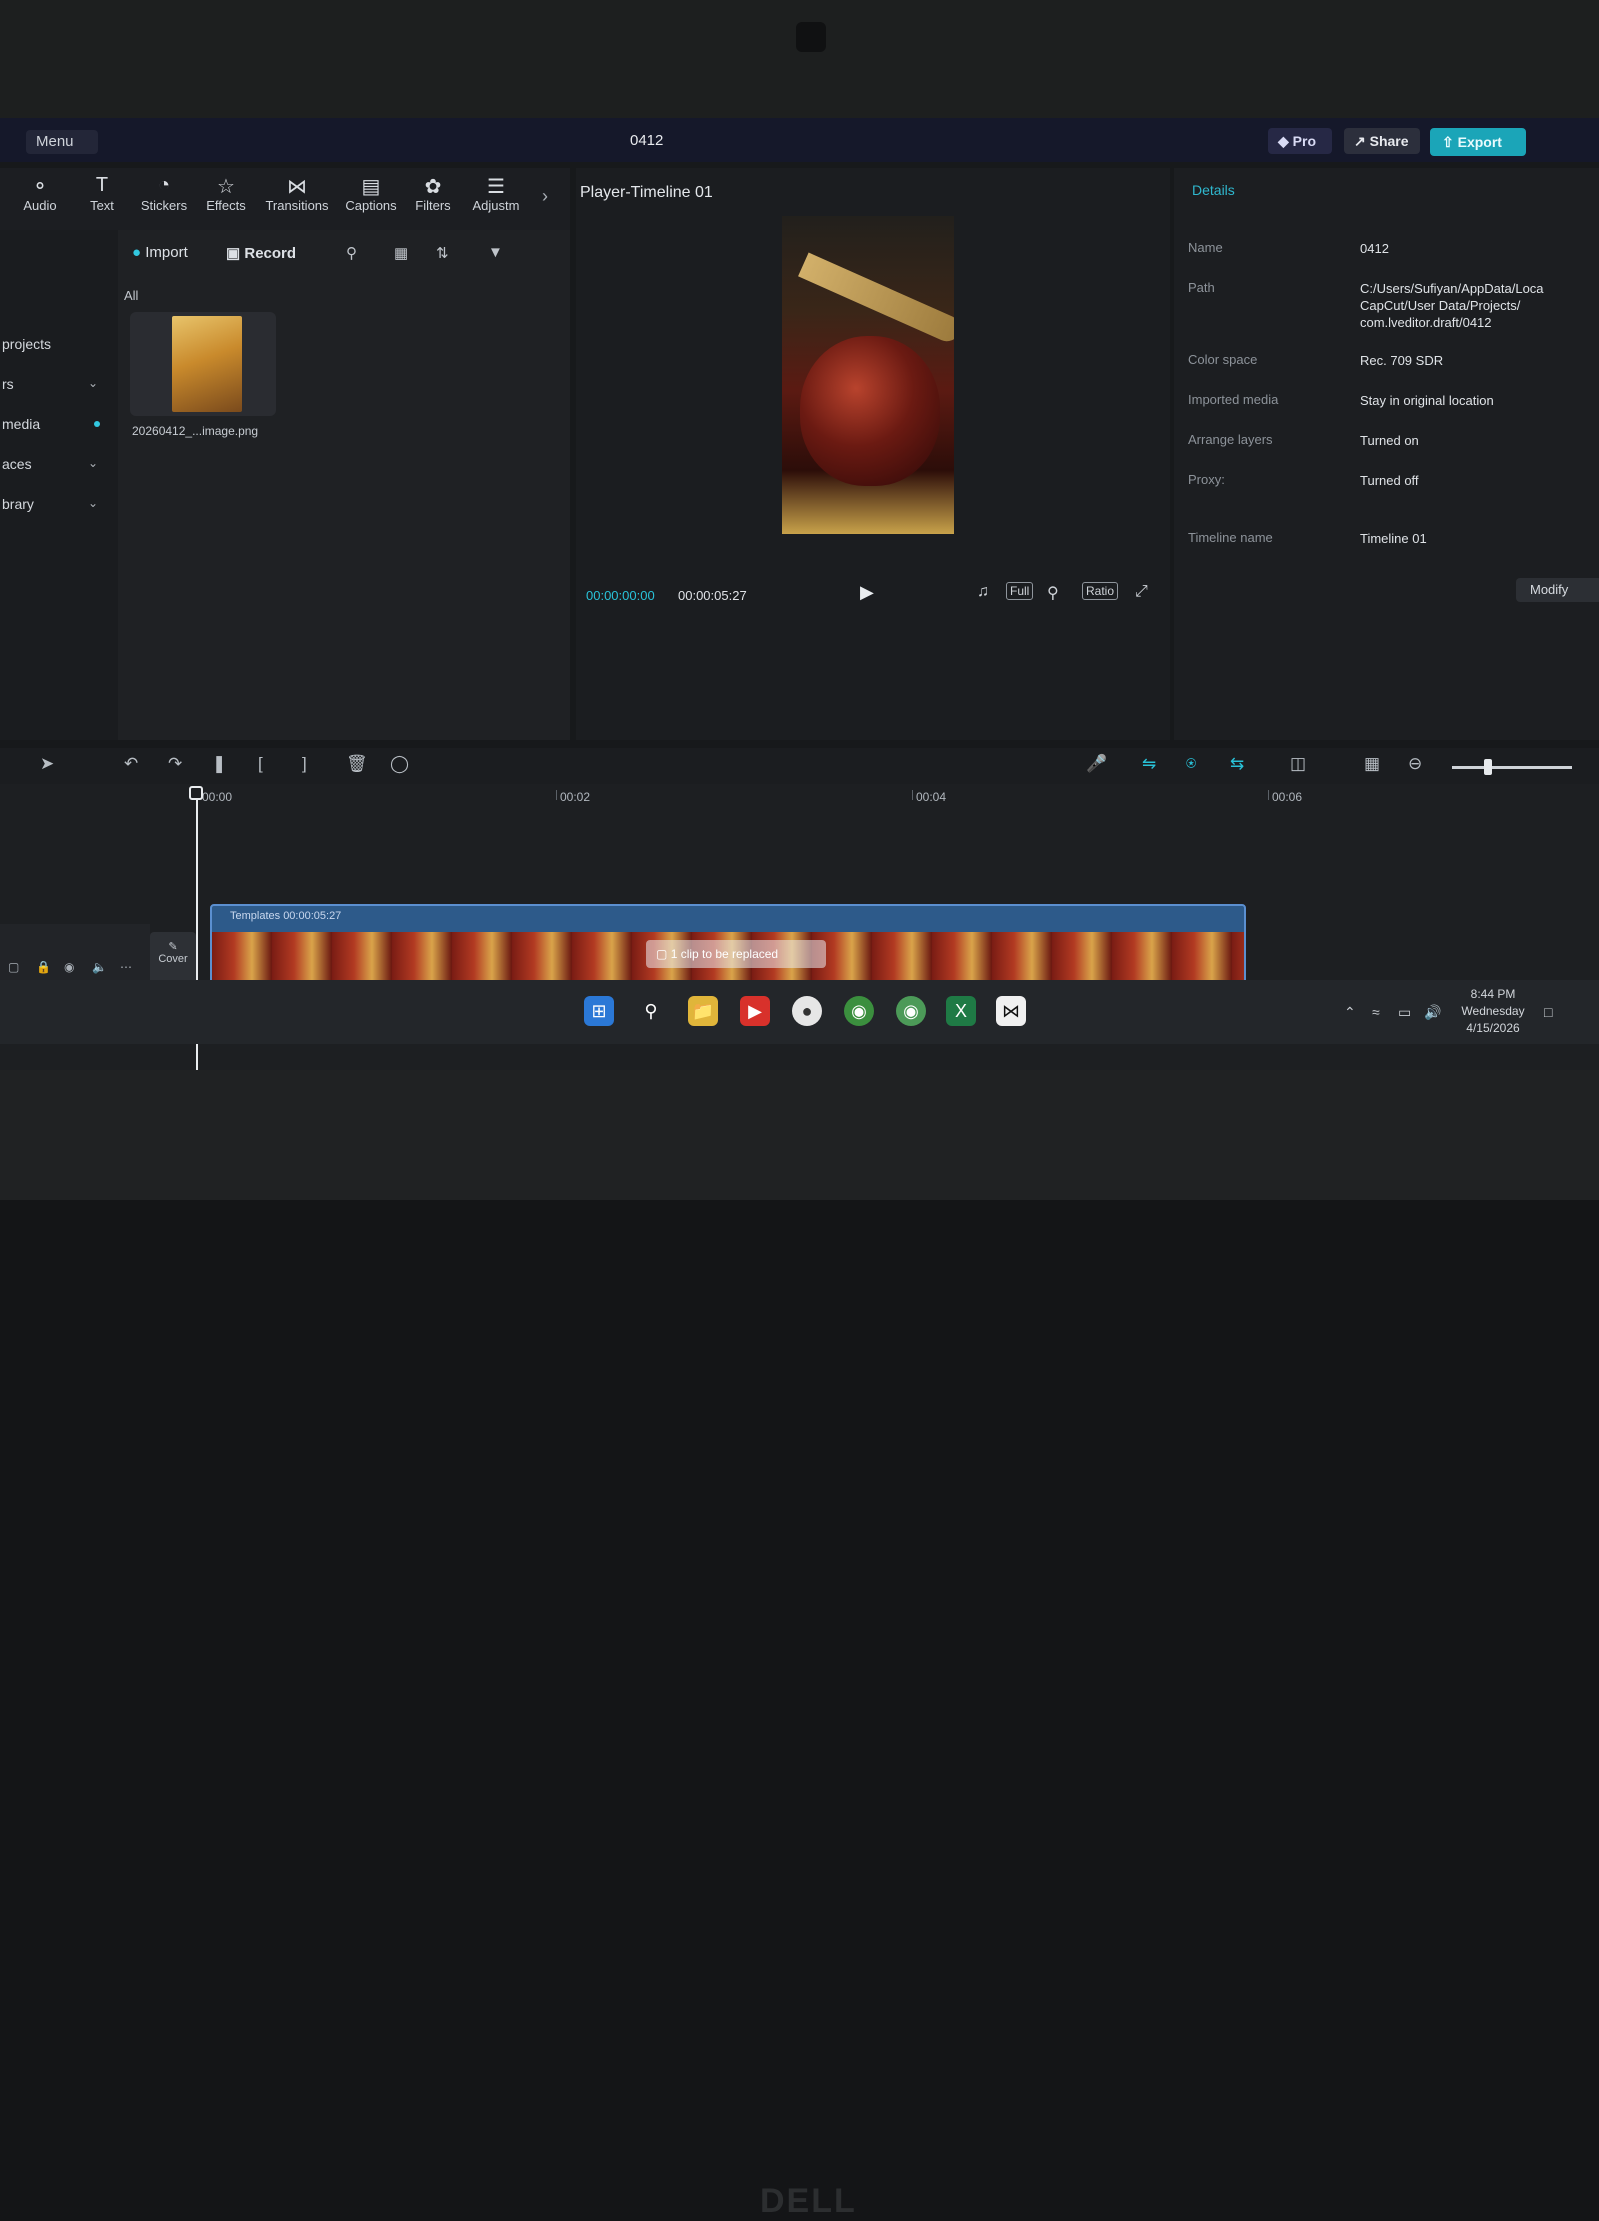  What do you see at coordinates (260, 764) in the screenshot?
I see `trim-left-icon: [` at bounding box center [260, 764].